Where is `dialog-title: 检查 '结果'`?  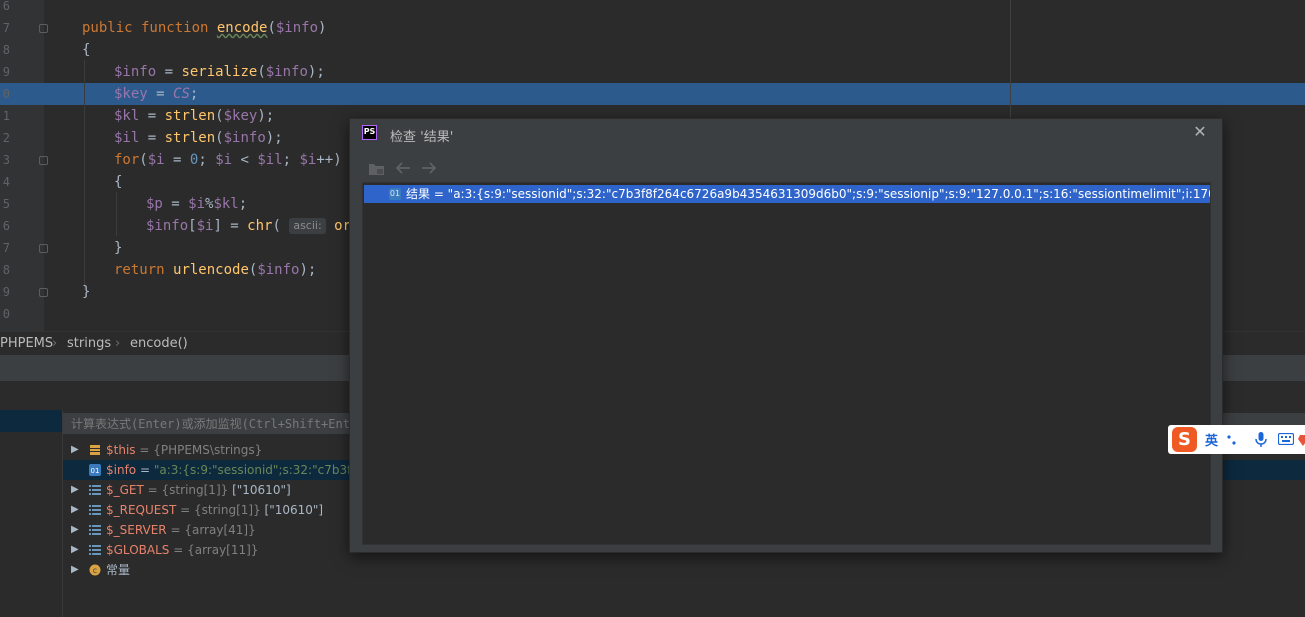
dialog-title: 检查 '结果' is located at coordinates (422, 137).